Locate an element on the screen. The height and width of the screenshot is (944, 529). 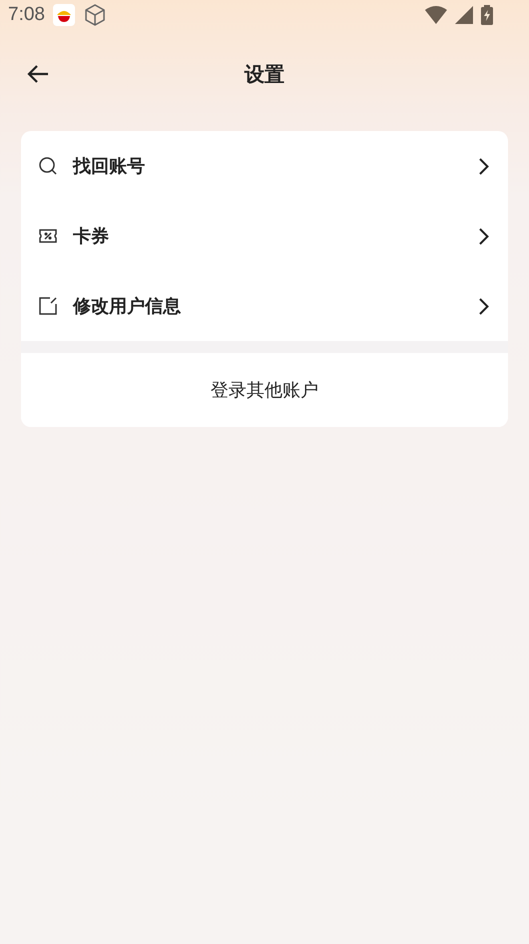
search-icon is located at coordinates (48, 166).